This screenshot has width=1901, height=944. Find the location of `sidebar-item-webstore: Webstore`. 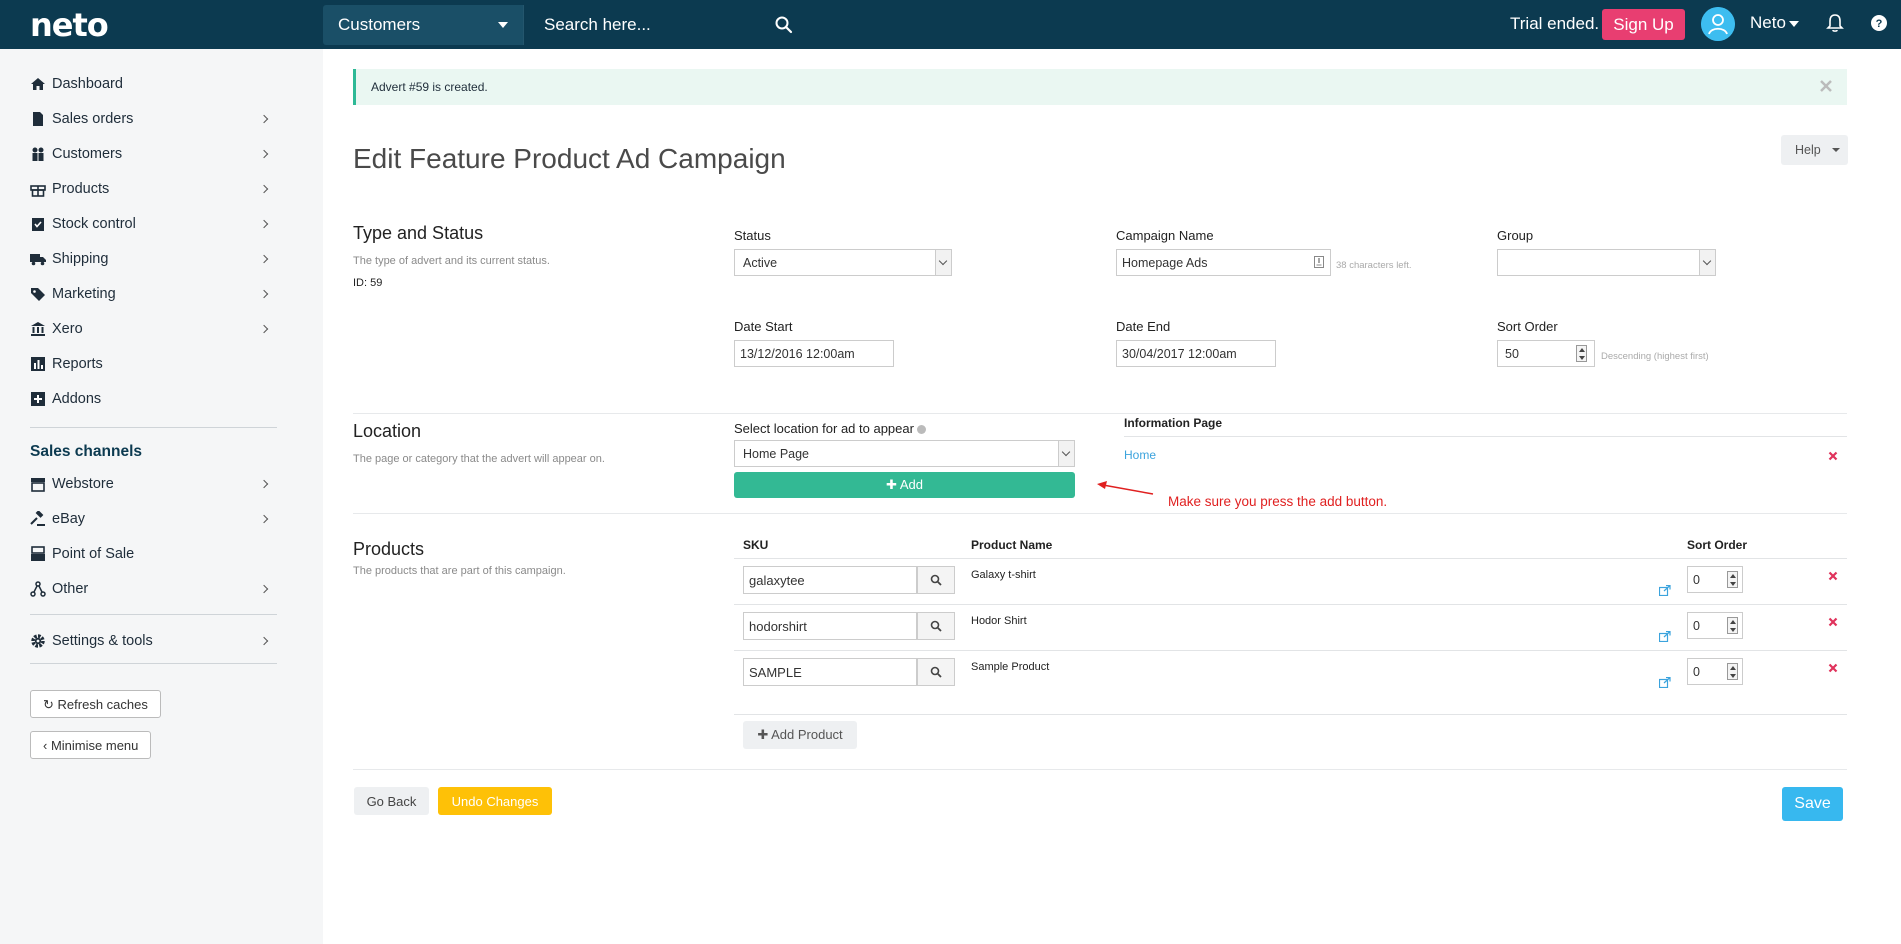

sidebar-item-webstore: Webstore is located at coordinates (153, 485).